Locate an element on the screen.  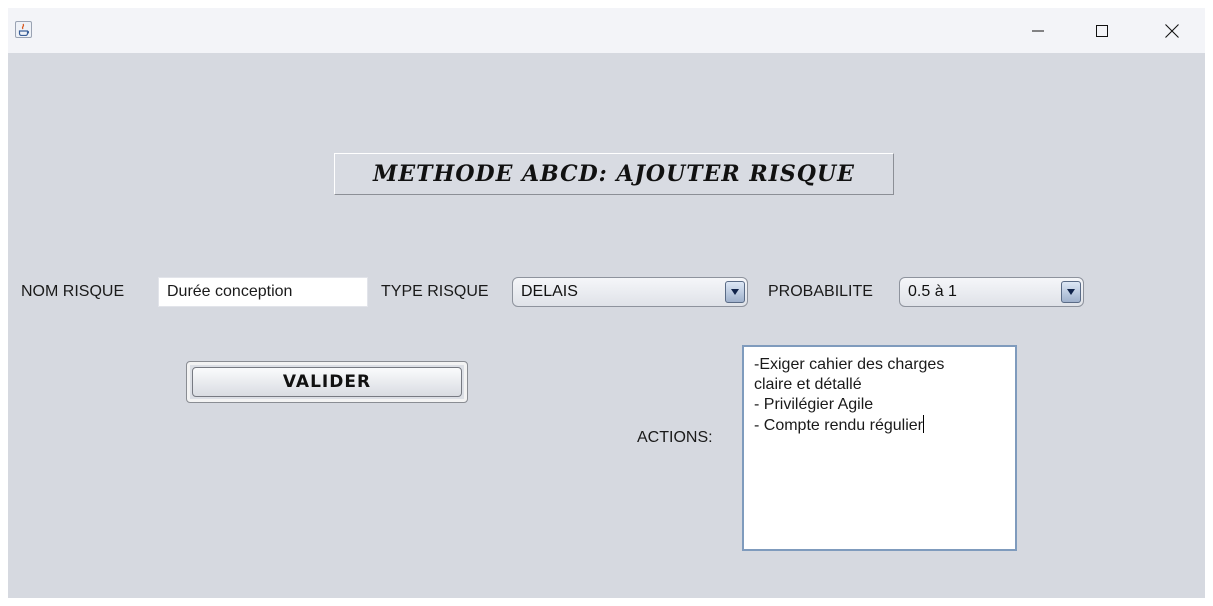
minimize-button is located at coordinates (1038, 30).